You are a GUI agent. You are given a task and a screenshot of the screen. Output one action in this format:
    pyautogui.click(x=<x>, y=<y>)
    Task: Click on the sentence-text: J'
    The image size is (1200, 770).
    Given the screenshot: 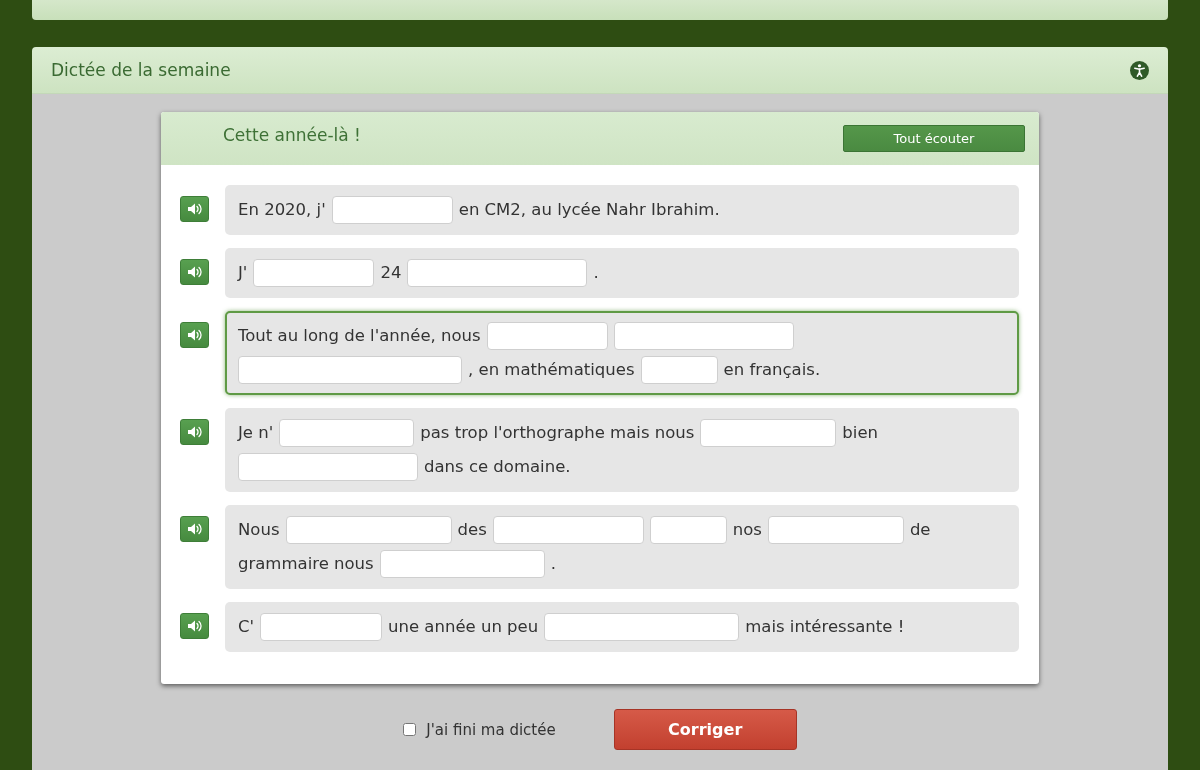 What is the action you would take?
    pyautogui.click(x=243, y=273)
    